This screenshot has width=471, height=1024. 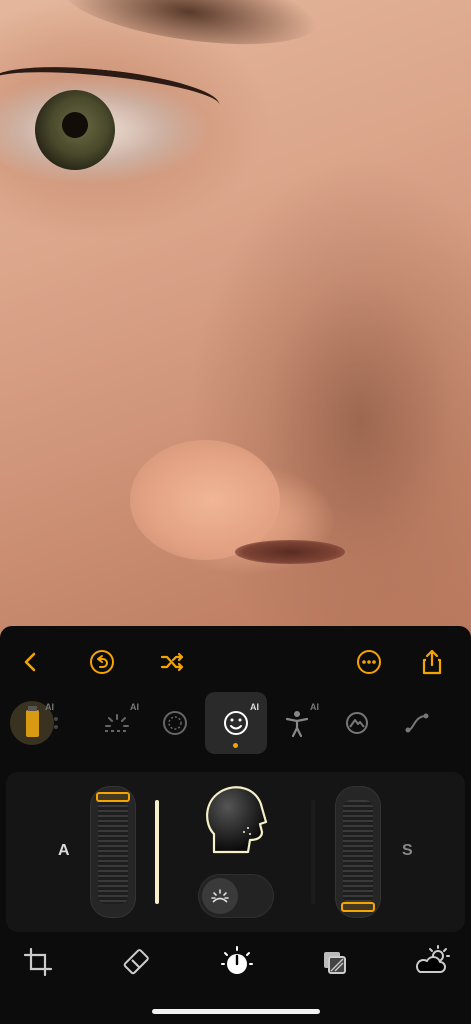 I want to click on face-icon, so click(x=236, y=723).